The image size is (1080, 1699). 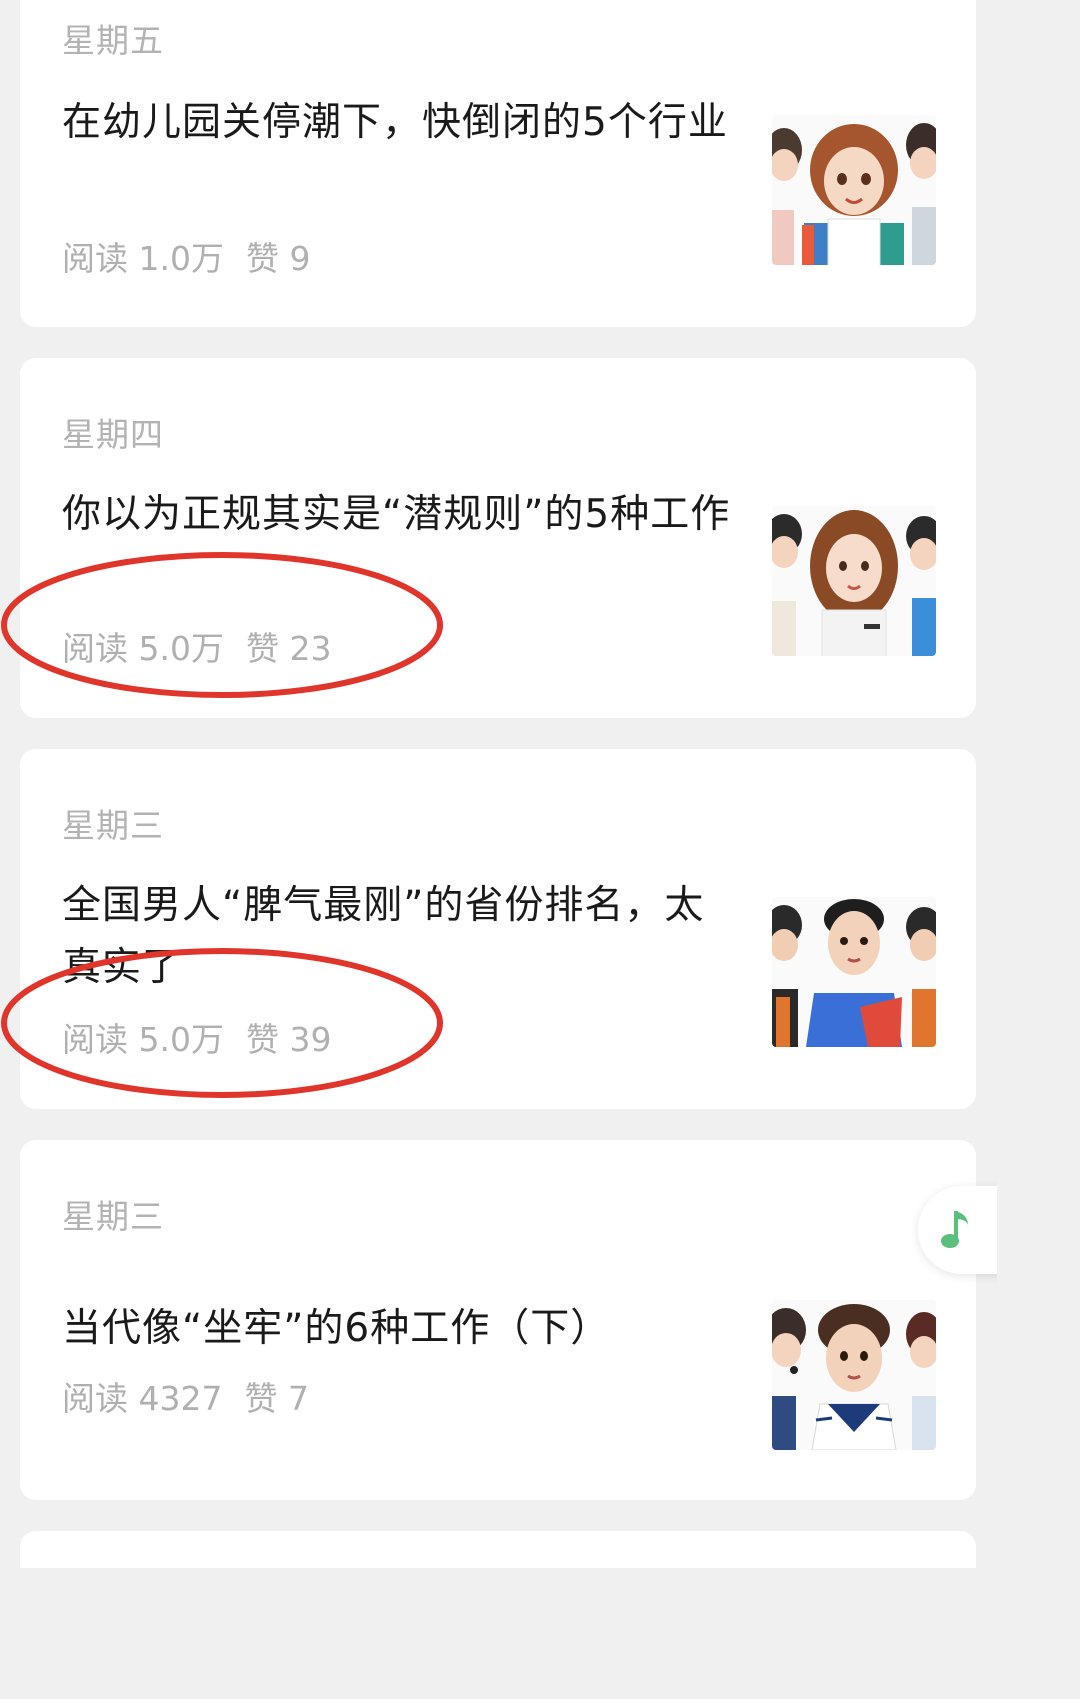 What do you see at coordinates (954, 1229) in the screenshot?
I see `music-note-icon` at bounding box center [954, 1229].